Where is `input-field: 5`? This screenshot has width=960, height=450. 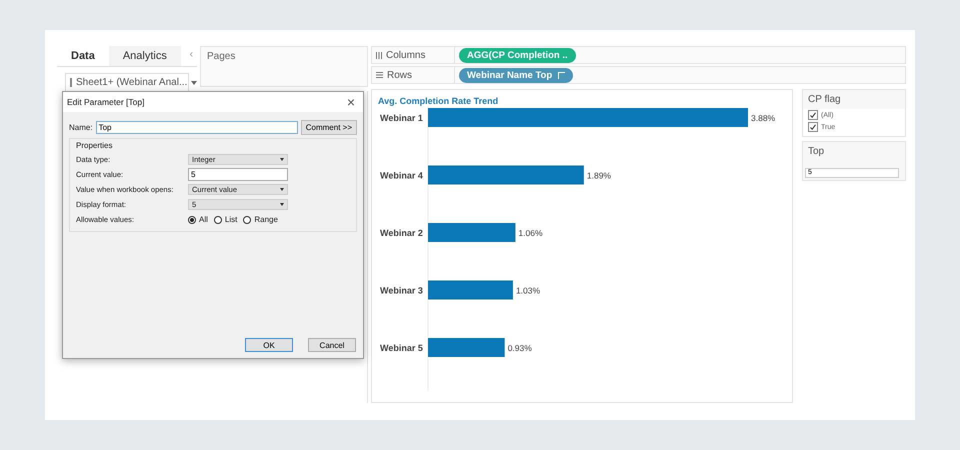 input-field: 5 is located at coordinates (238, 174).